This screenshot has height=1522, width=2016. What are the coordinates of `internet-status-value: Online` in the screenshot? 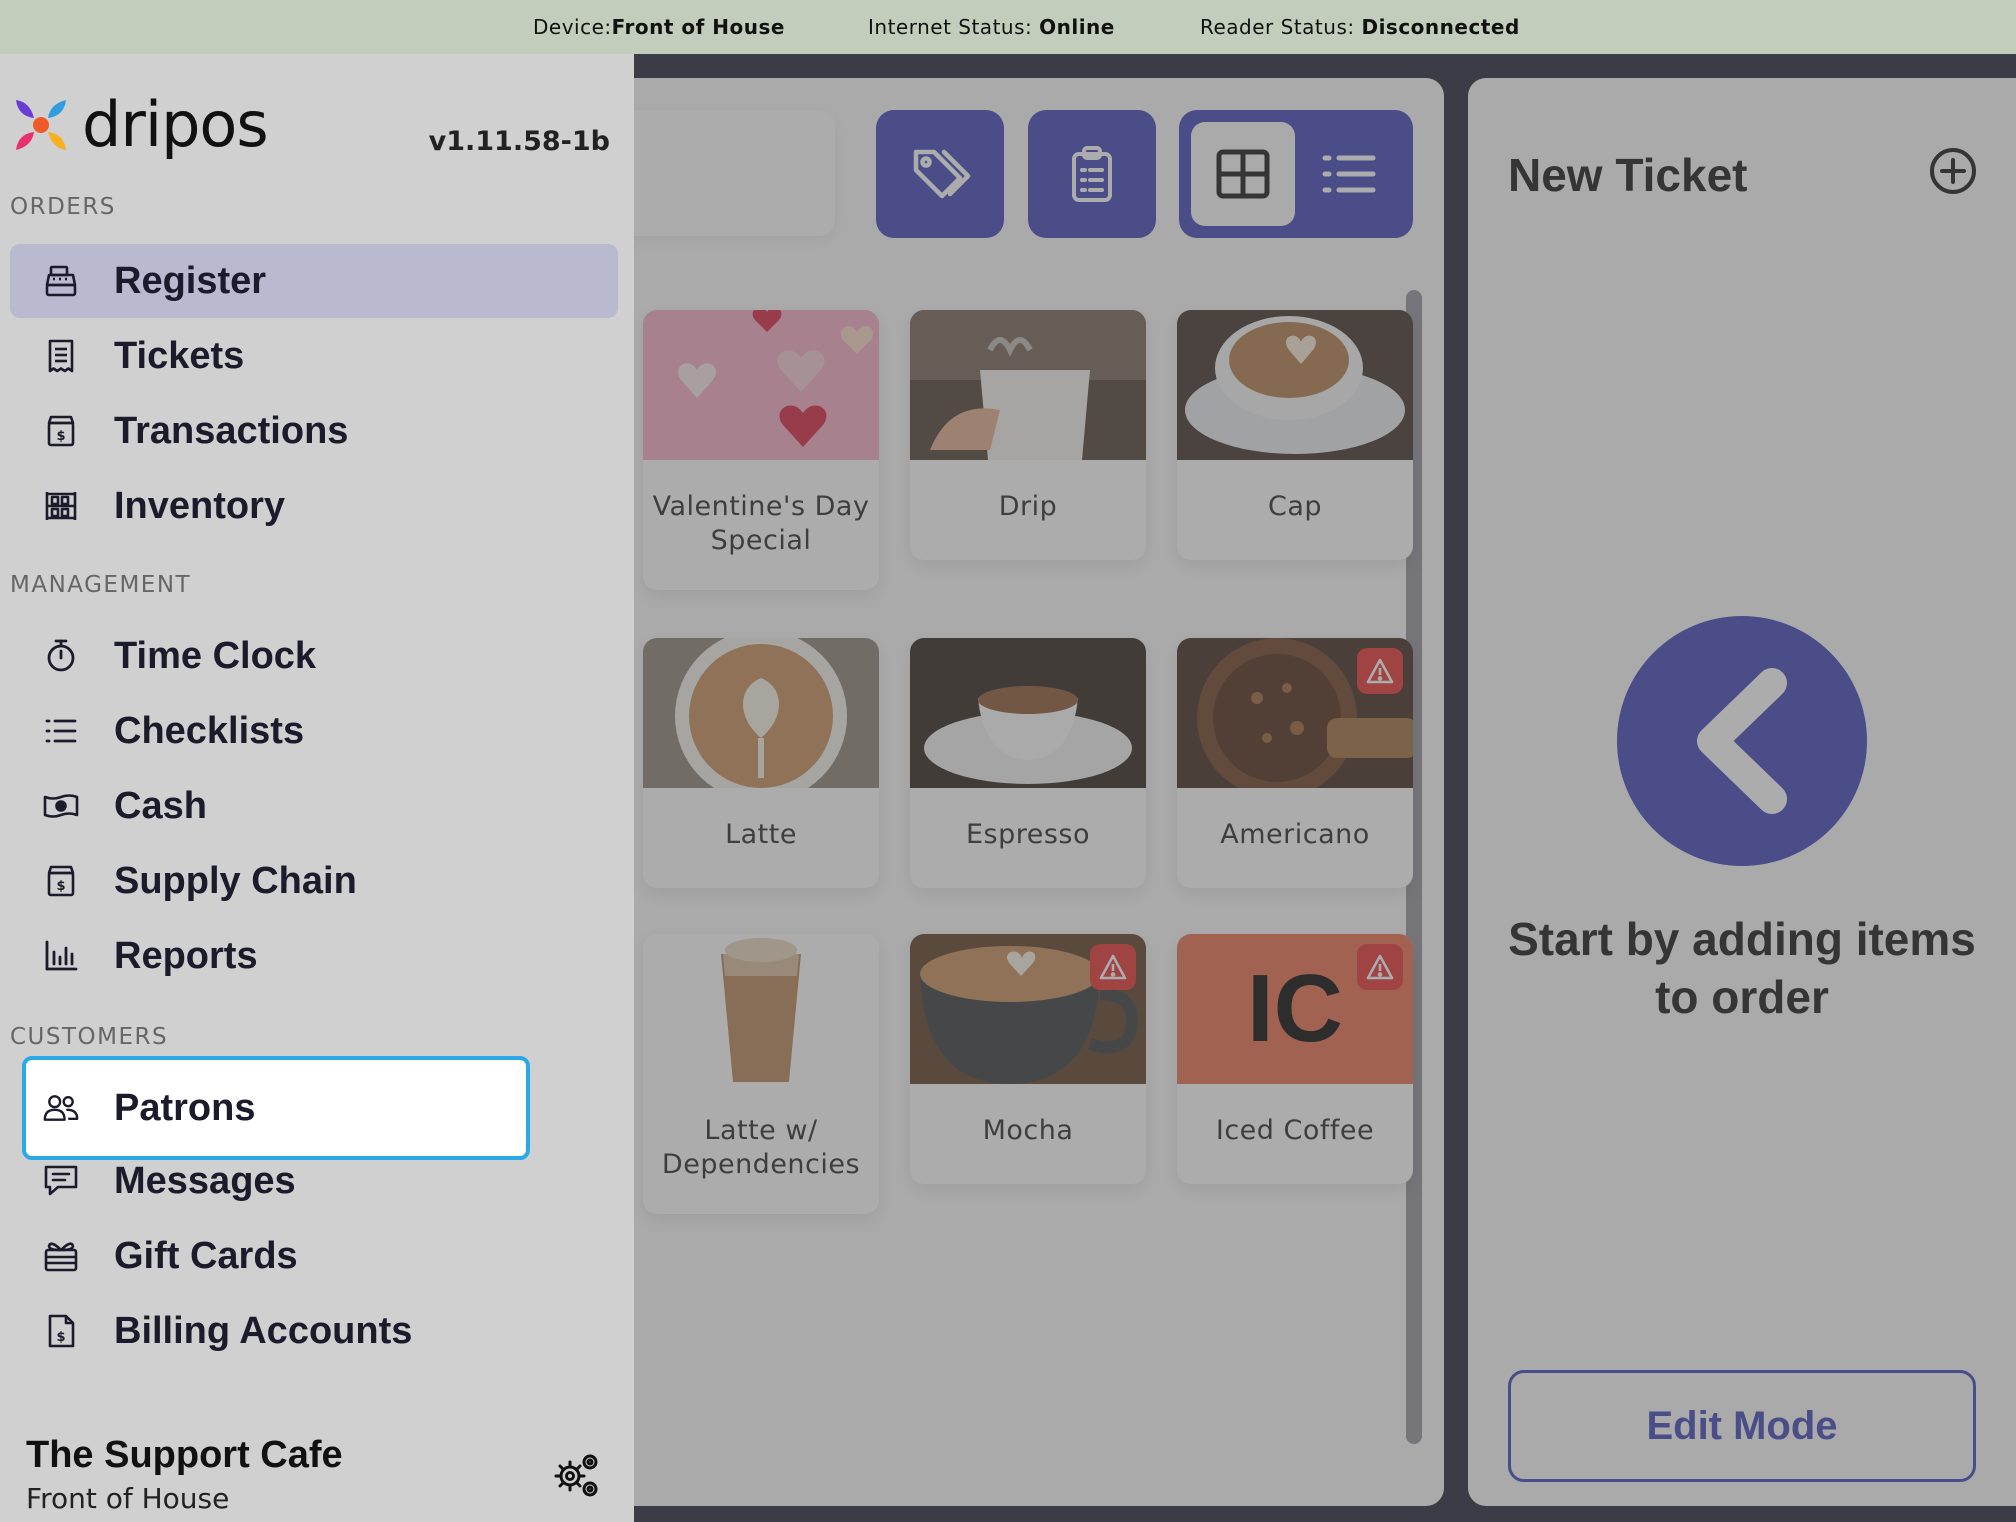 It's located at (1077, 27).